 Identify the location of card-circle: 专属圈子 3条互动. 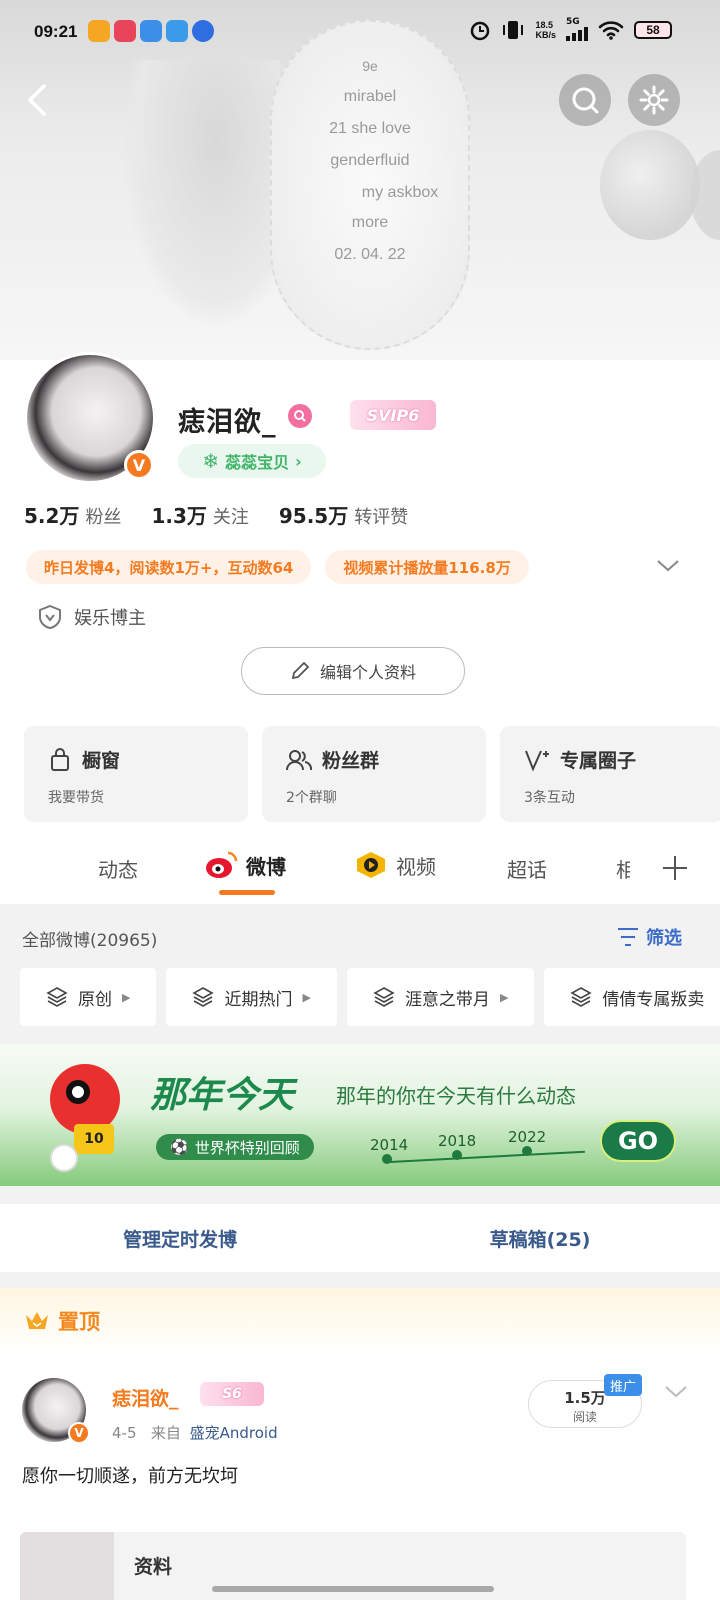
(610, 774).